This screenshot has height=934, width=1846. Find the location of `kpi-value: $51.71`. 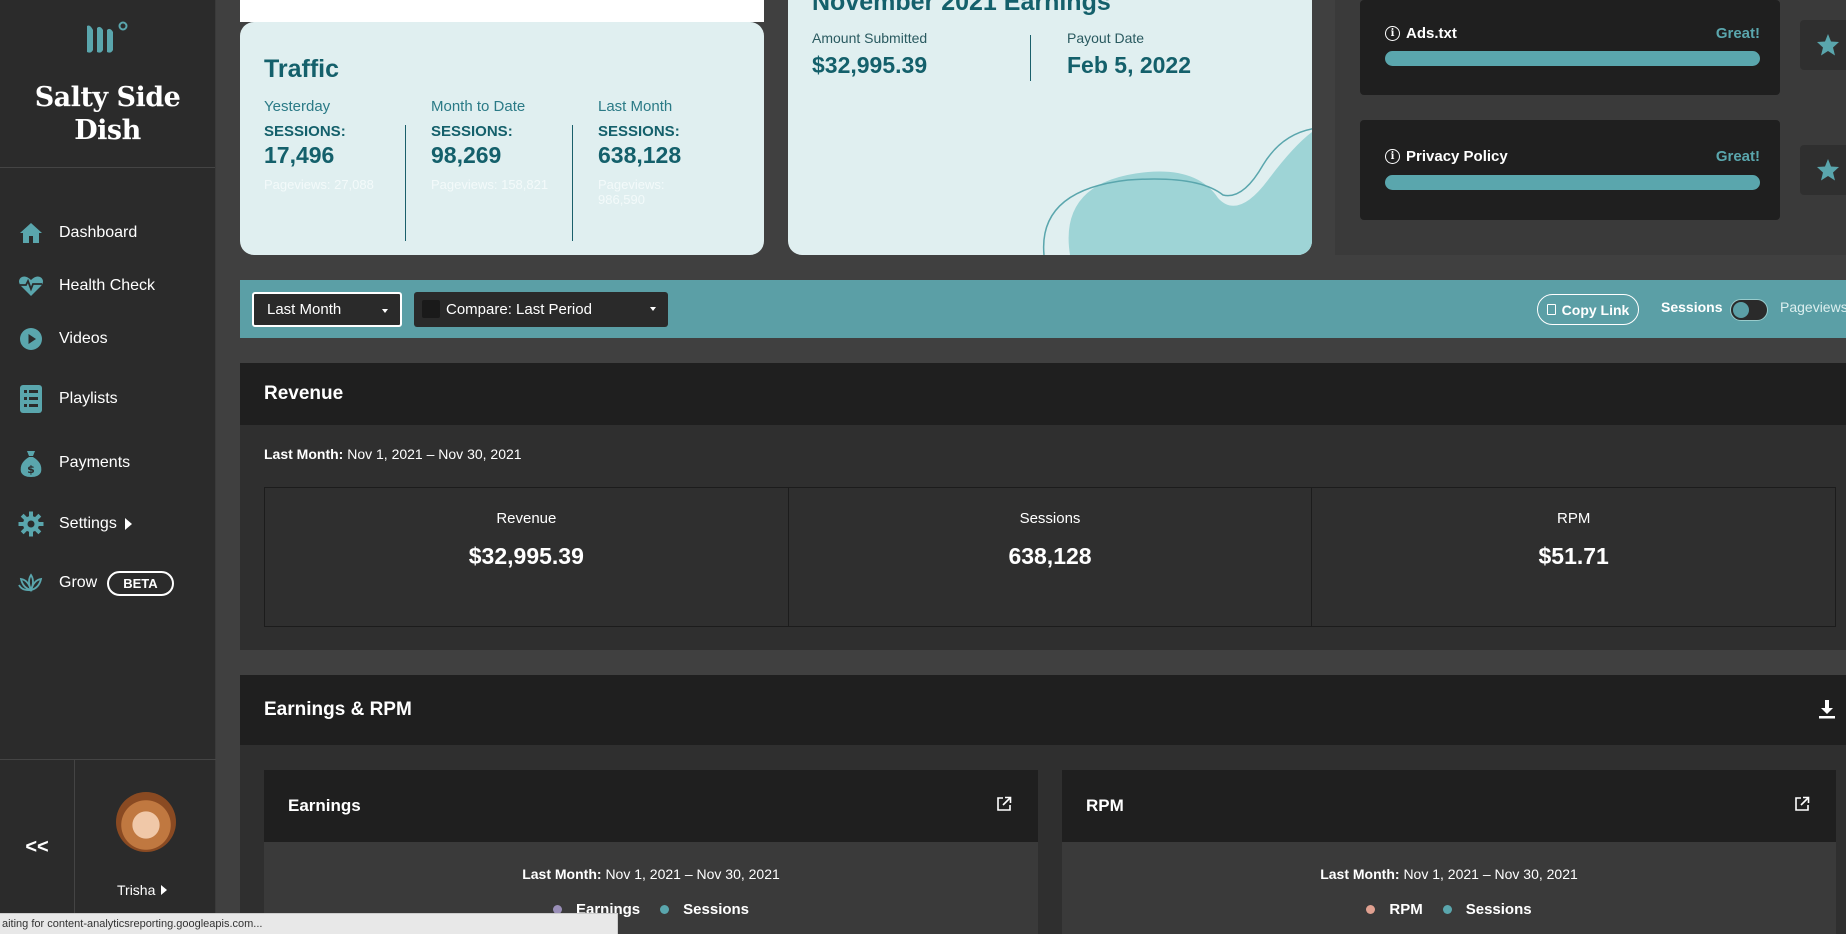

kpi-value: $51.71 is located at coordinates (1573, 556).